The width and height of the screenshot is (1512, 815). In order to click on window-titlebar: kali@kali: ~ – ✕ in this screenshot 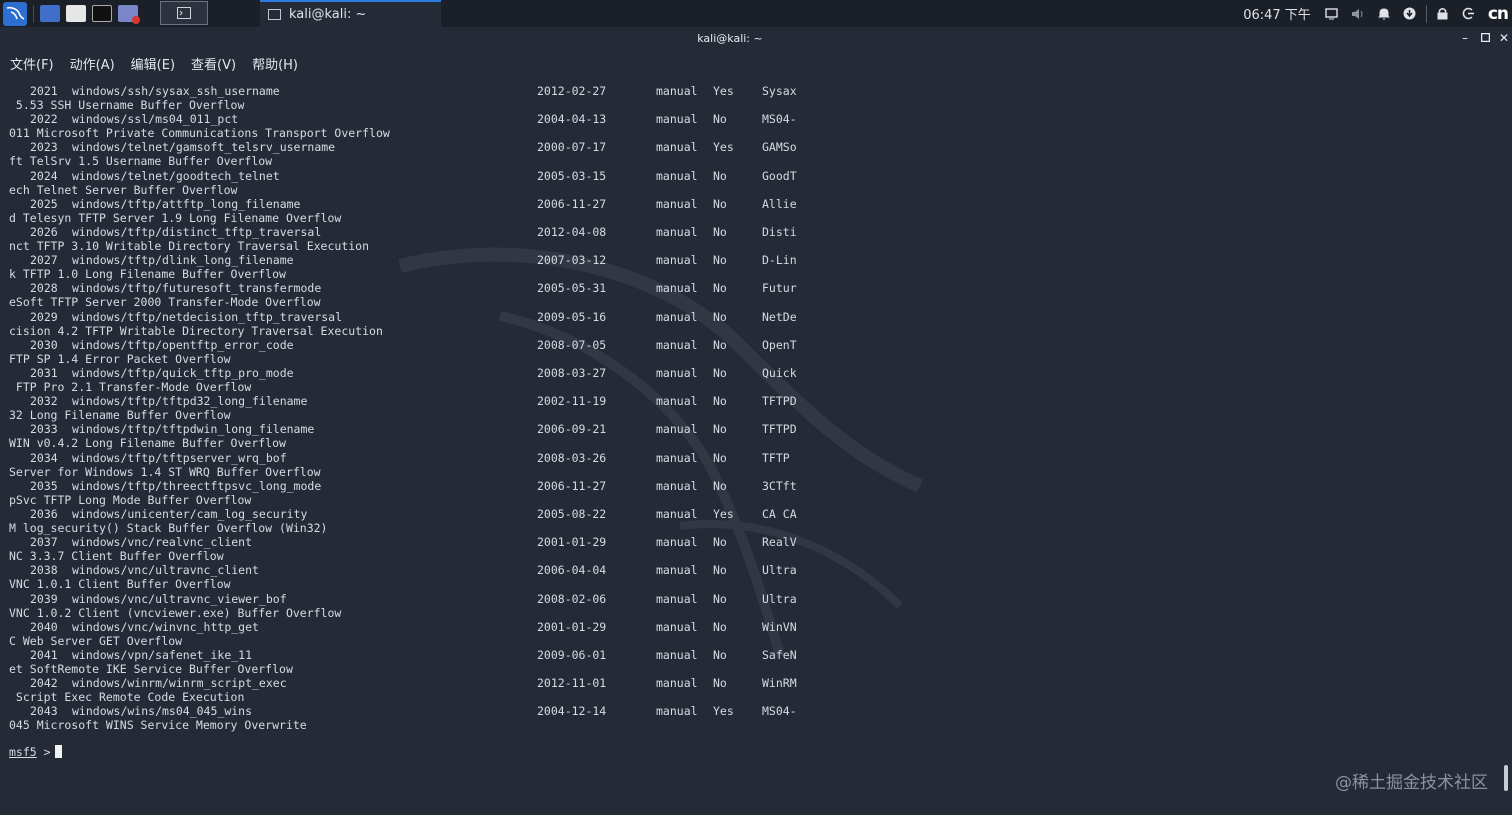, I will do `click(756, 39)`.